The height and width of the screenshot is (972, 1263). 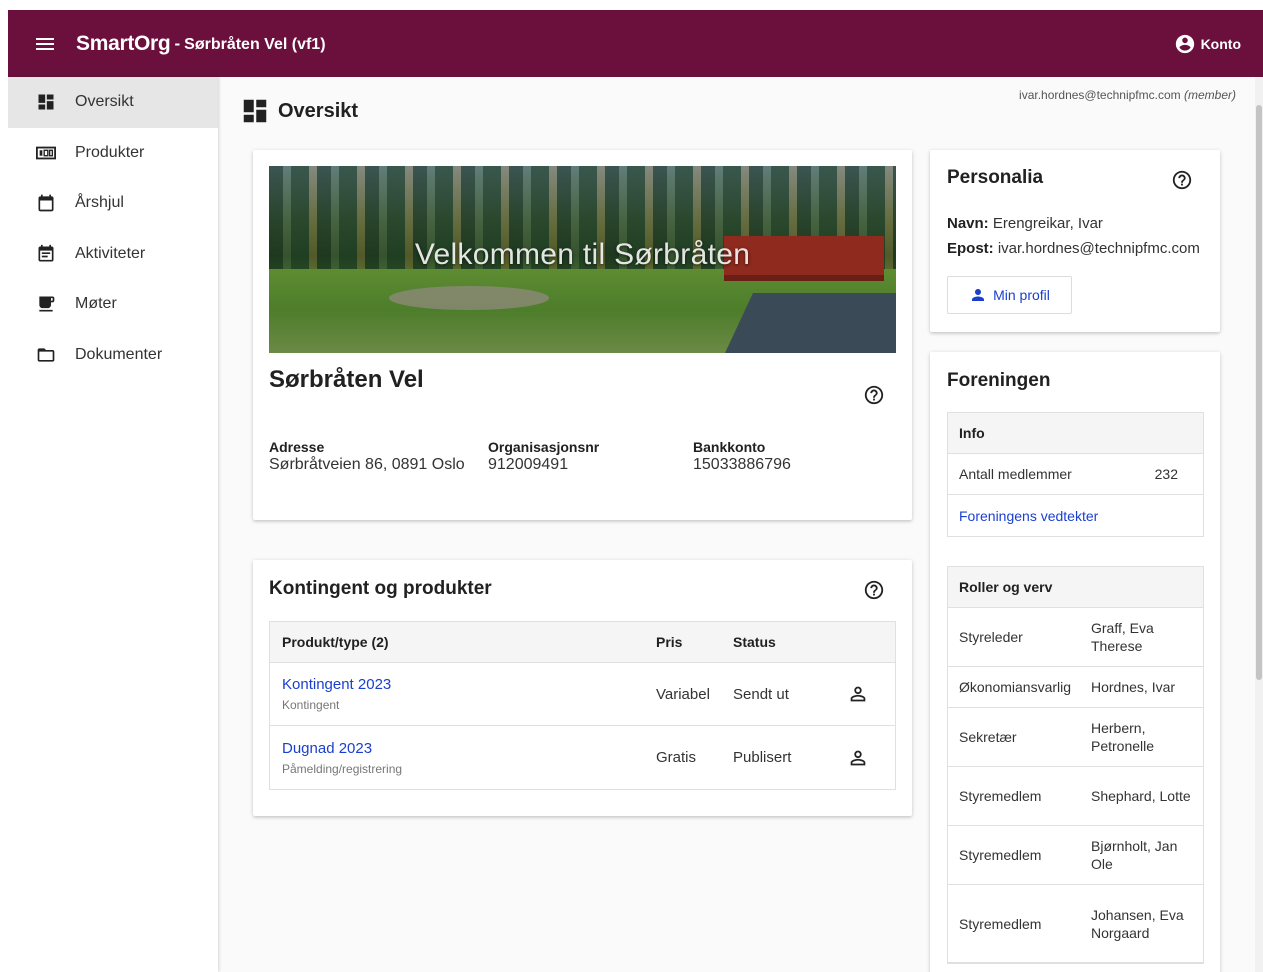 I want to click on role-title: Styreleder, so click(x=991, y=637).